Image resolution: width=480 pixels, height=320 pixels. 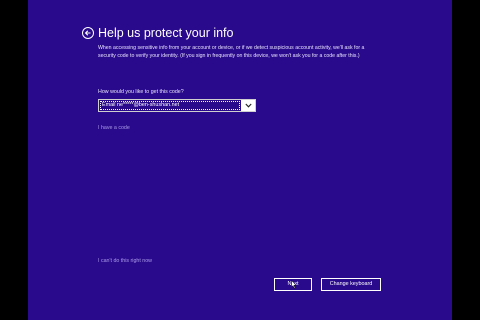 I want to click on back-button, so click(x=88, y=33).